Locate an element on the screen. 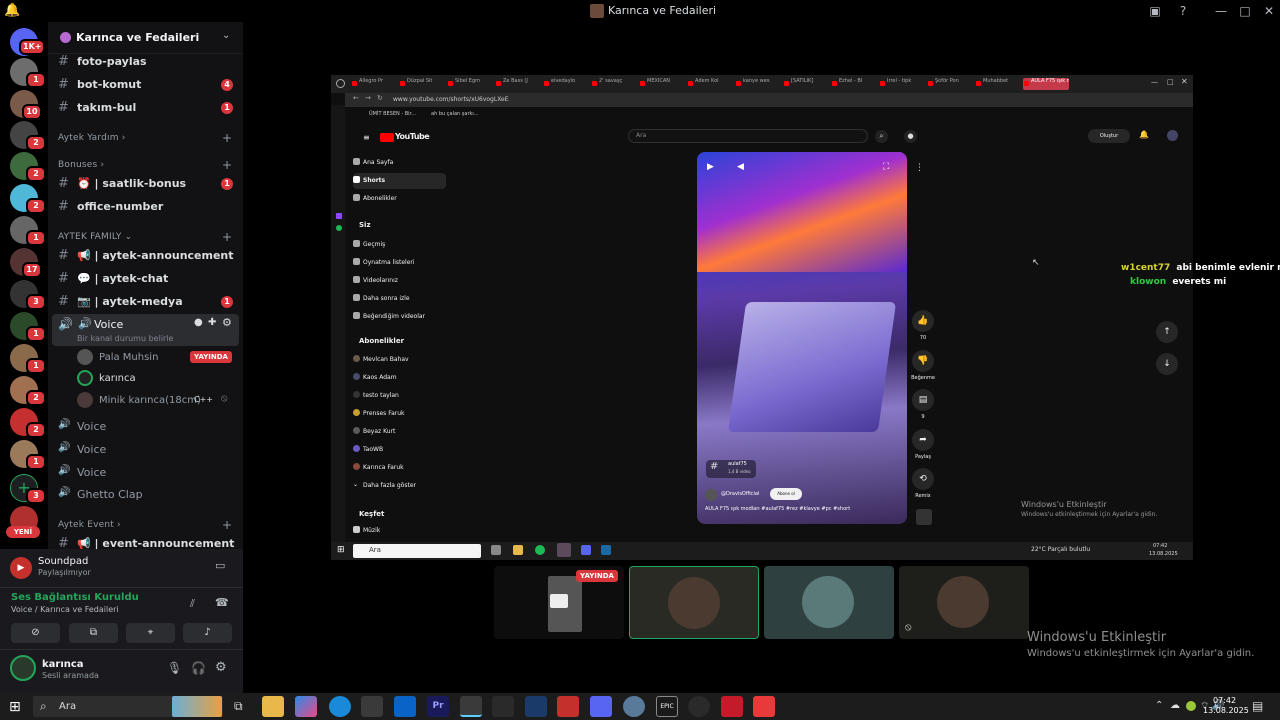 This screenshot has height=720, width=1280. connection-status: Ses Bağlantısı Kuruldu is located at coordinates (75, 597).